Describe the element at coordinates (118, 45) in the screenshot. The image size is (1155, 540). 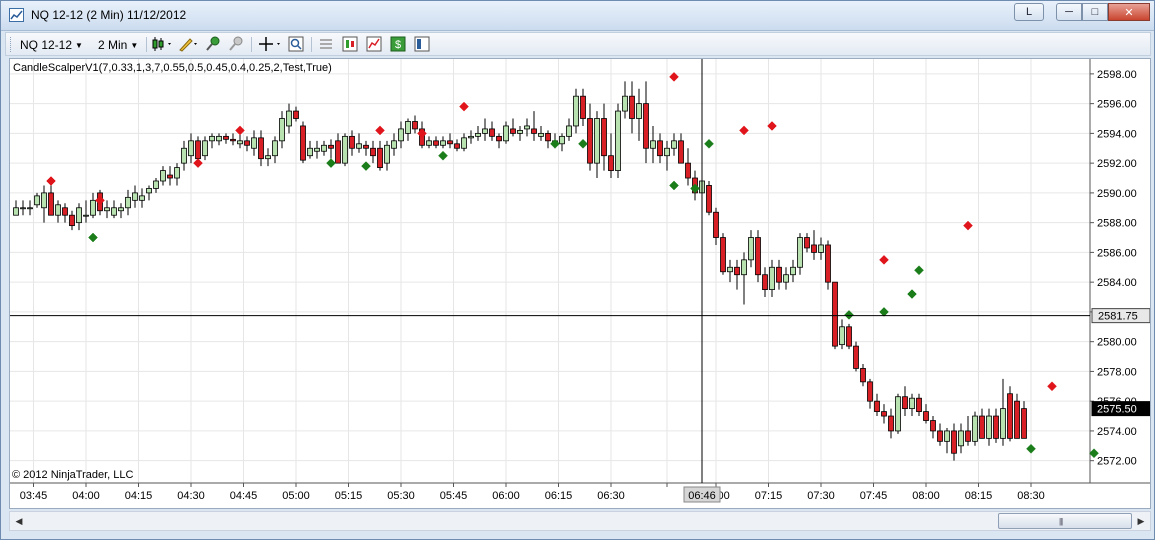
I see `period-selector: 2 Min ▼` at that location.